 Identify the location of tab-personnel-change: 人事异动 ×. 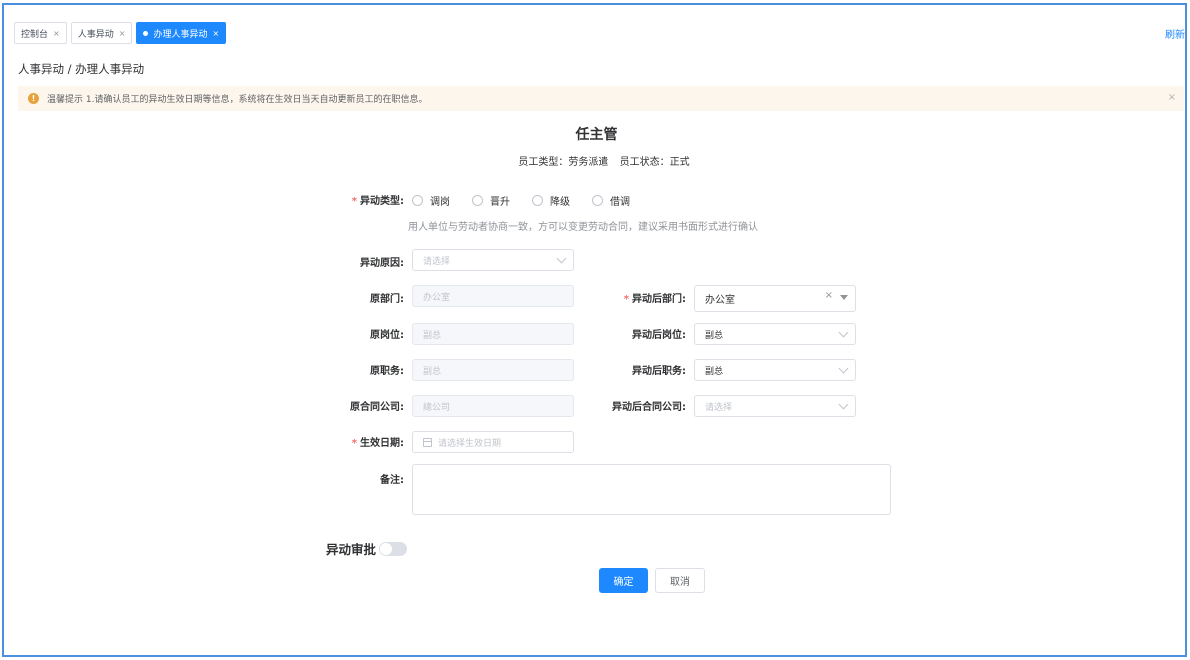
(101, 33).